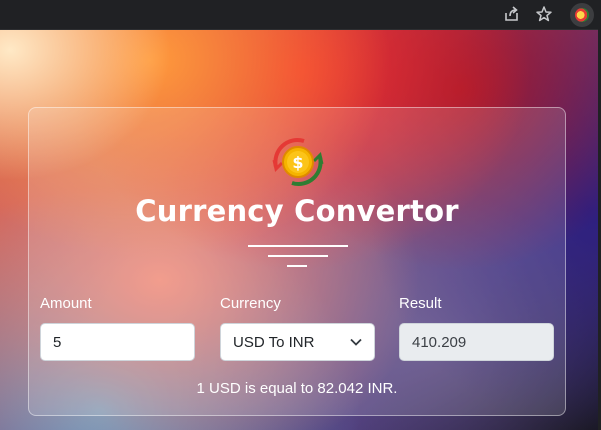 The image size is (601, 430). I want to click on currency-label: Currency, so click(250, 303).